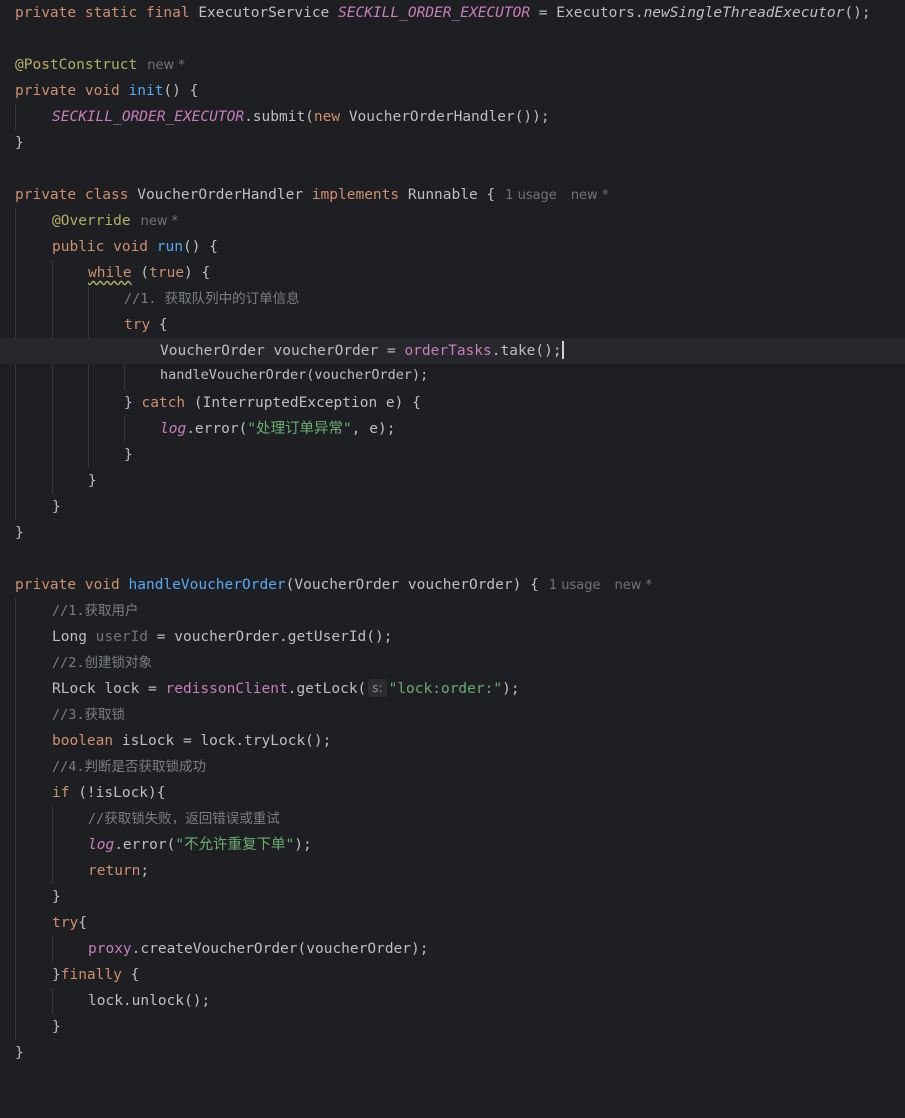 This screenshot has height=1118, width=905. What do you see at coordinates (452, 845) in the screenshot?
I see `code-line: log.error("不允许重复下单");` at bounding box center [452, 845].